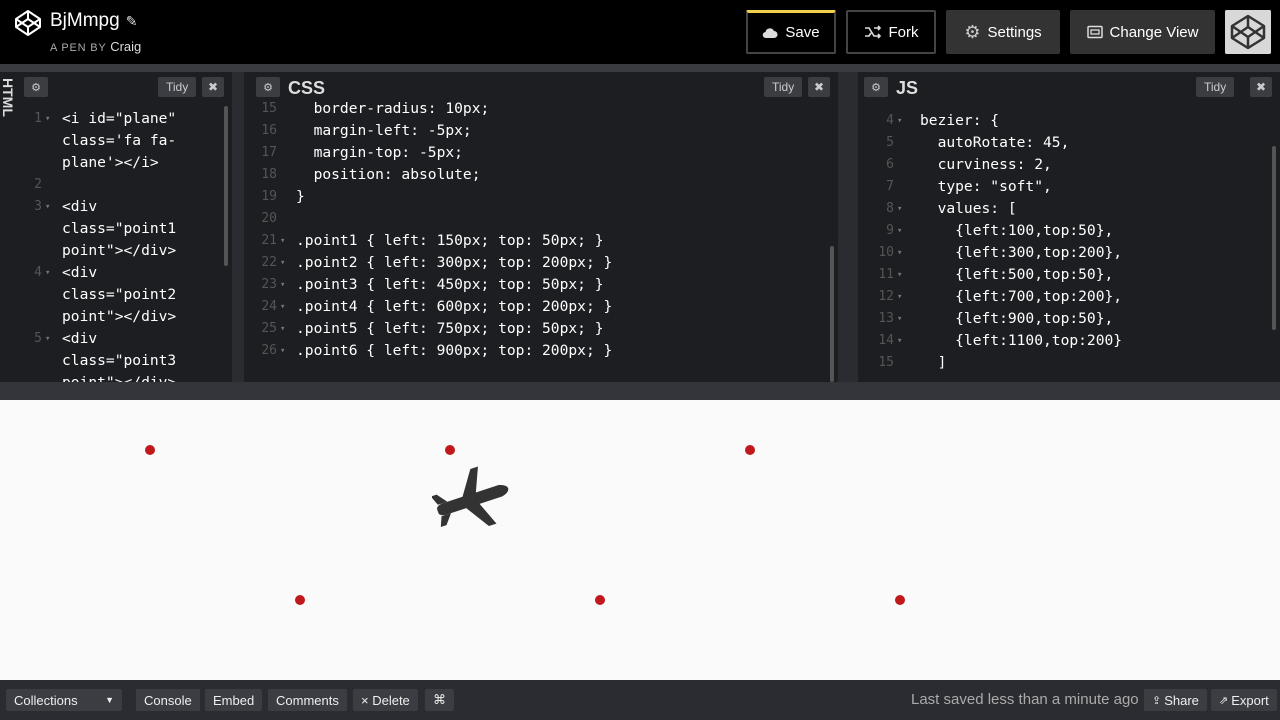  I want to click on plane-icon, so click(470, 496).